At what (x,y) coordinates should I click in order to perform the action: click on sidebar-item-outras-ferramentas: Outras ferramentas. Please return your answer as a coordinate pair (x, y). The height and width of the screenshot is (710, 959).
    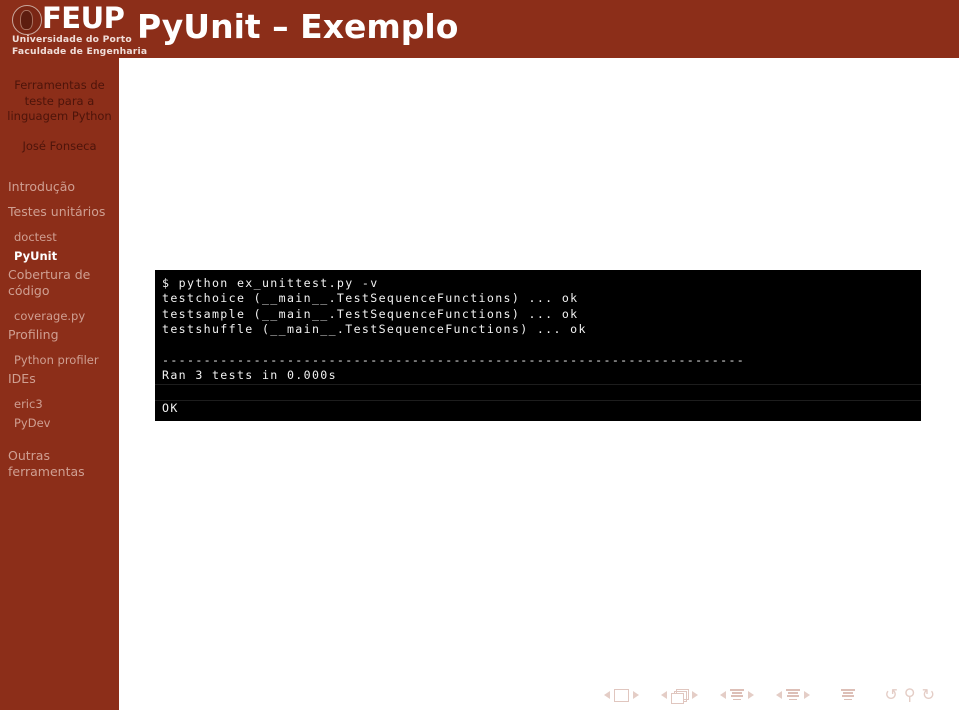
    Looking at the image, I should click on (59, 464).